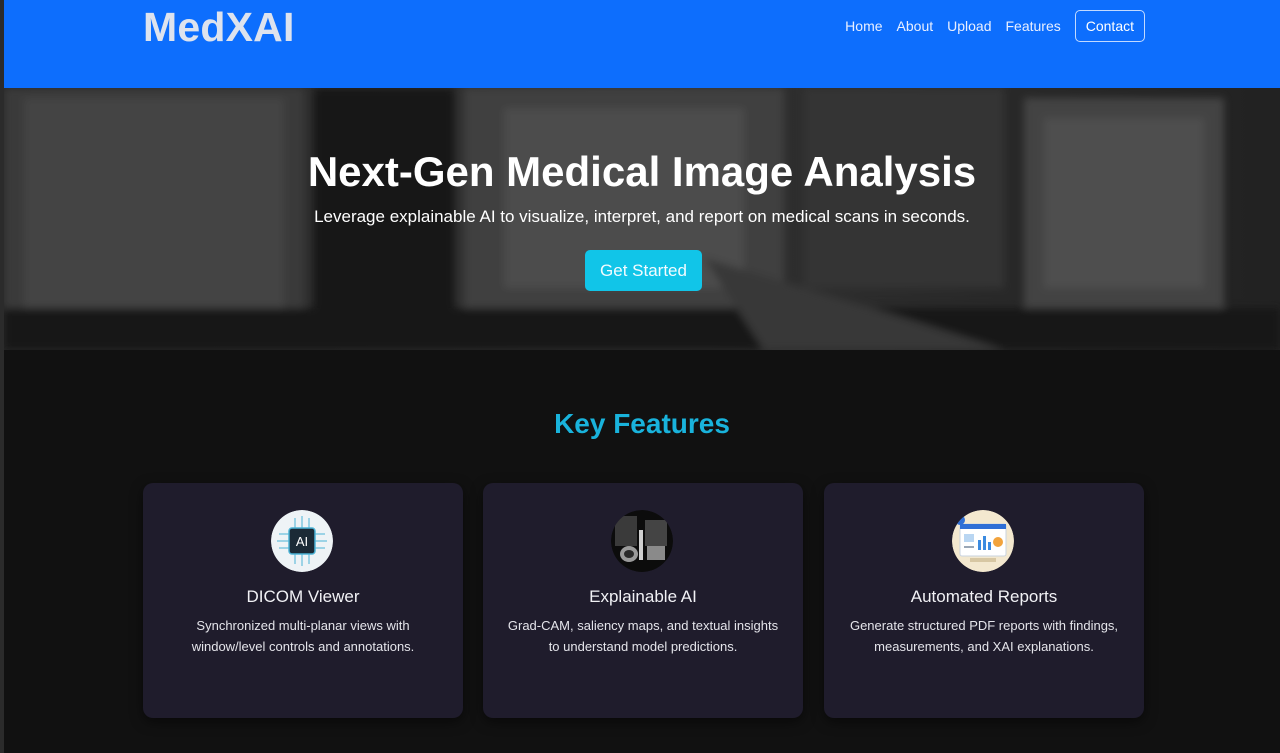 The height and width of the screenshot is (753, 1280). I want to click on page-left-border, so click(2, 376).